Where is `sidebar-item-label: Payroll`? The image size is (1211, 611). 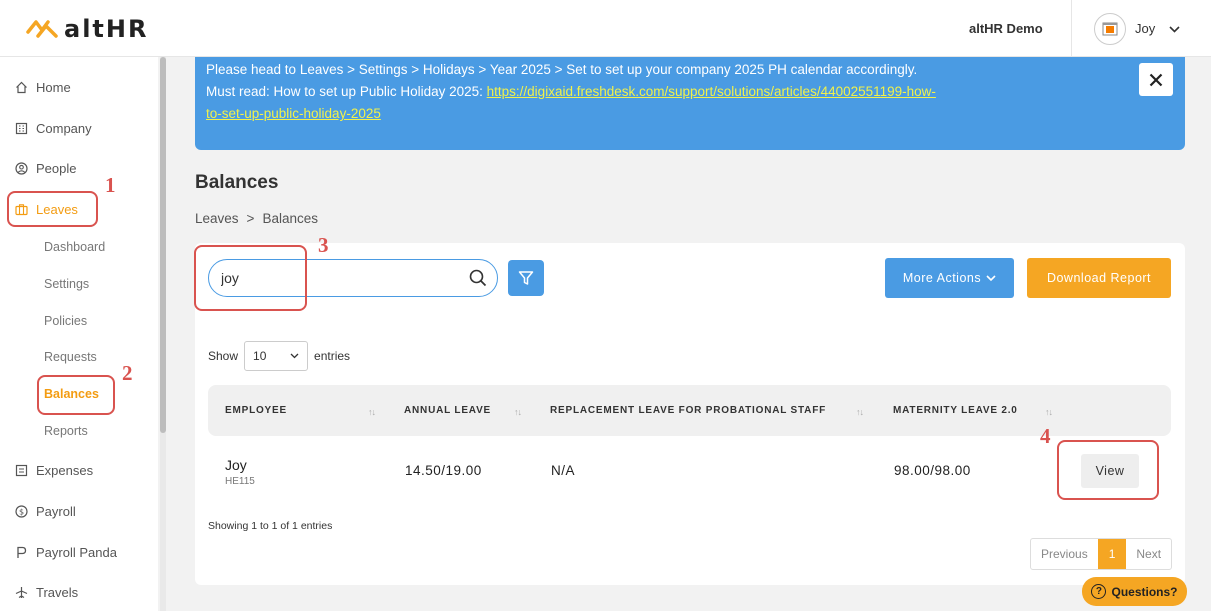
sidebar-item-label: Payroll is located at coordinates (56, 511).